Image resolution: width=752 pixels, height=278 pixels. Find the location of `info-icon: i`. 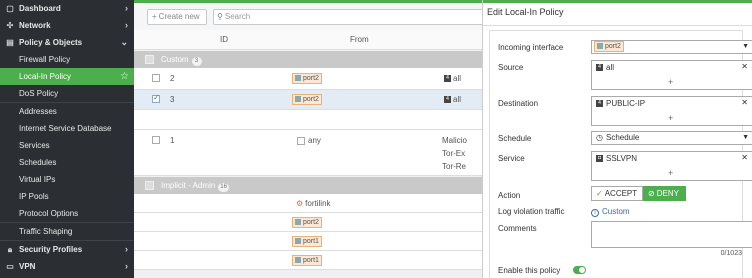

info-icon: i is located at coordinates (595, 213).